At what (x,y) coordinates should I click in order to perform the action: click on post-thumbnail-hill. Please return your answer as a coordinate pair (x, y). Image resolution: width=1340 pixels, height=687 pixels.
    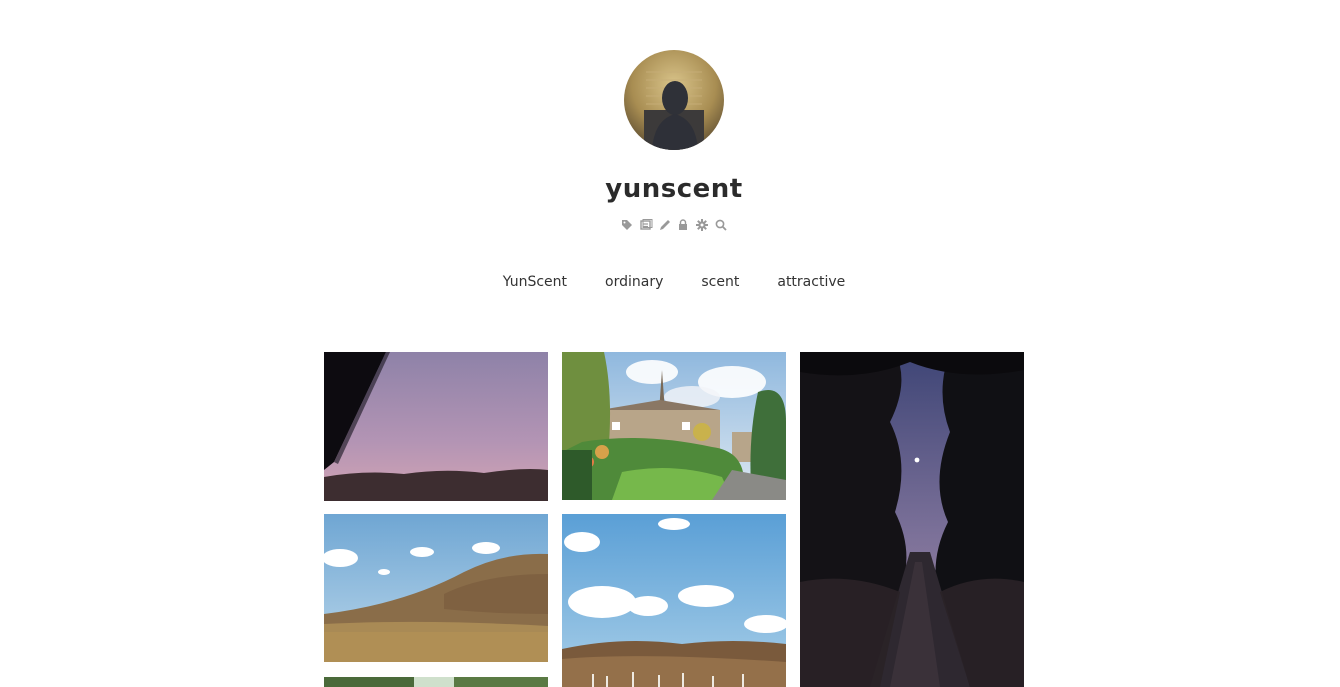
    Looking at the image, I should click on (436, 588).